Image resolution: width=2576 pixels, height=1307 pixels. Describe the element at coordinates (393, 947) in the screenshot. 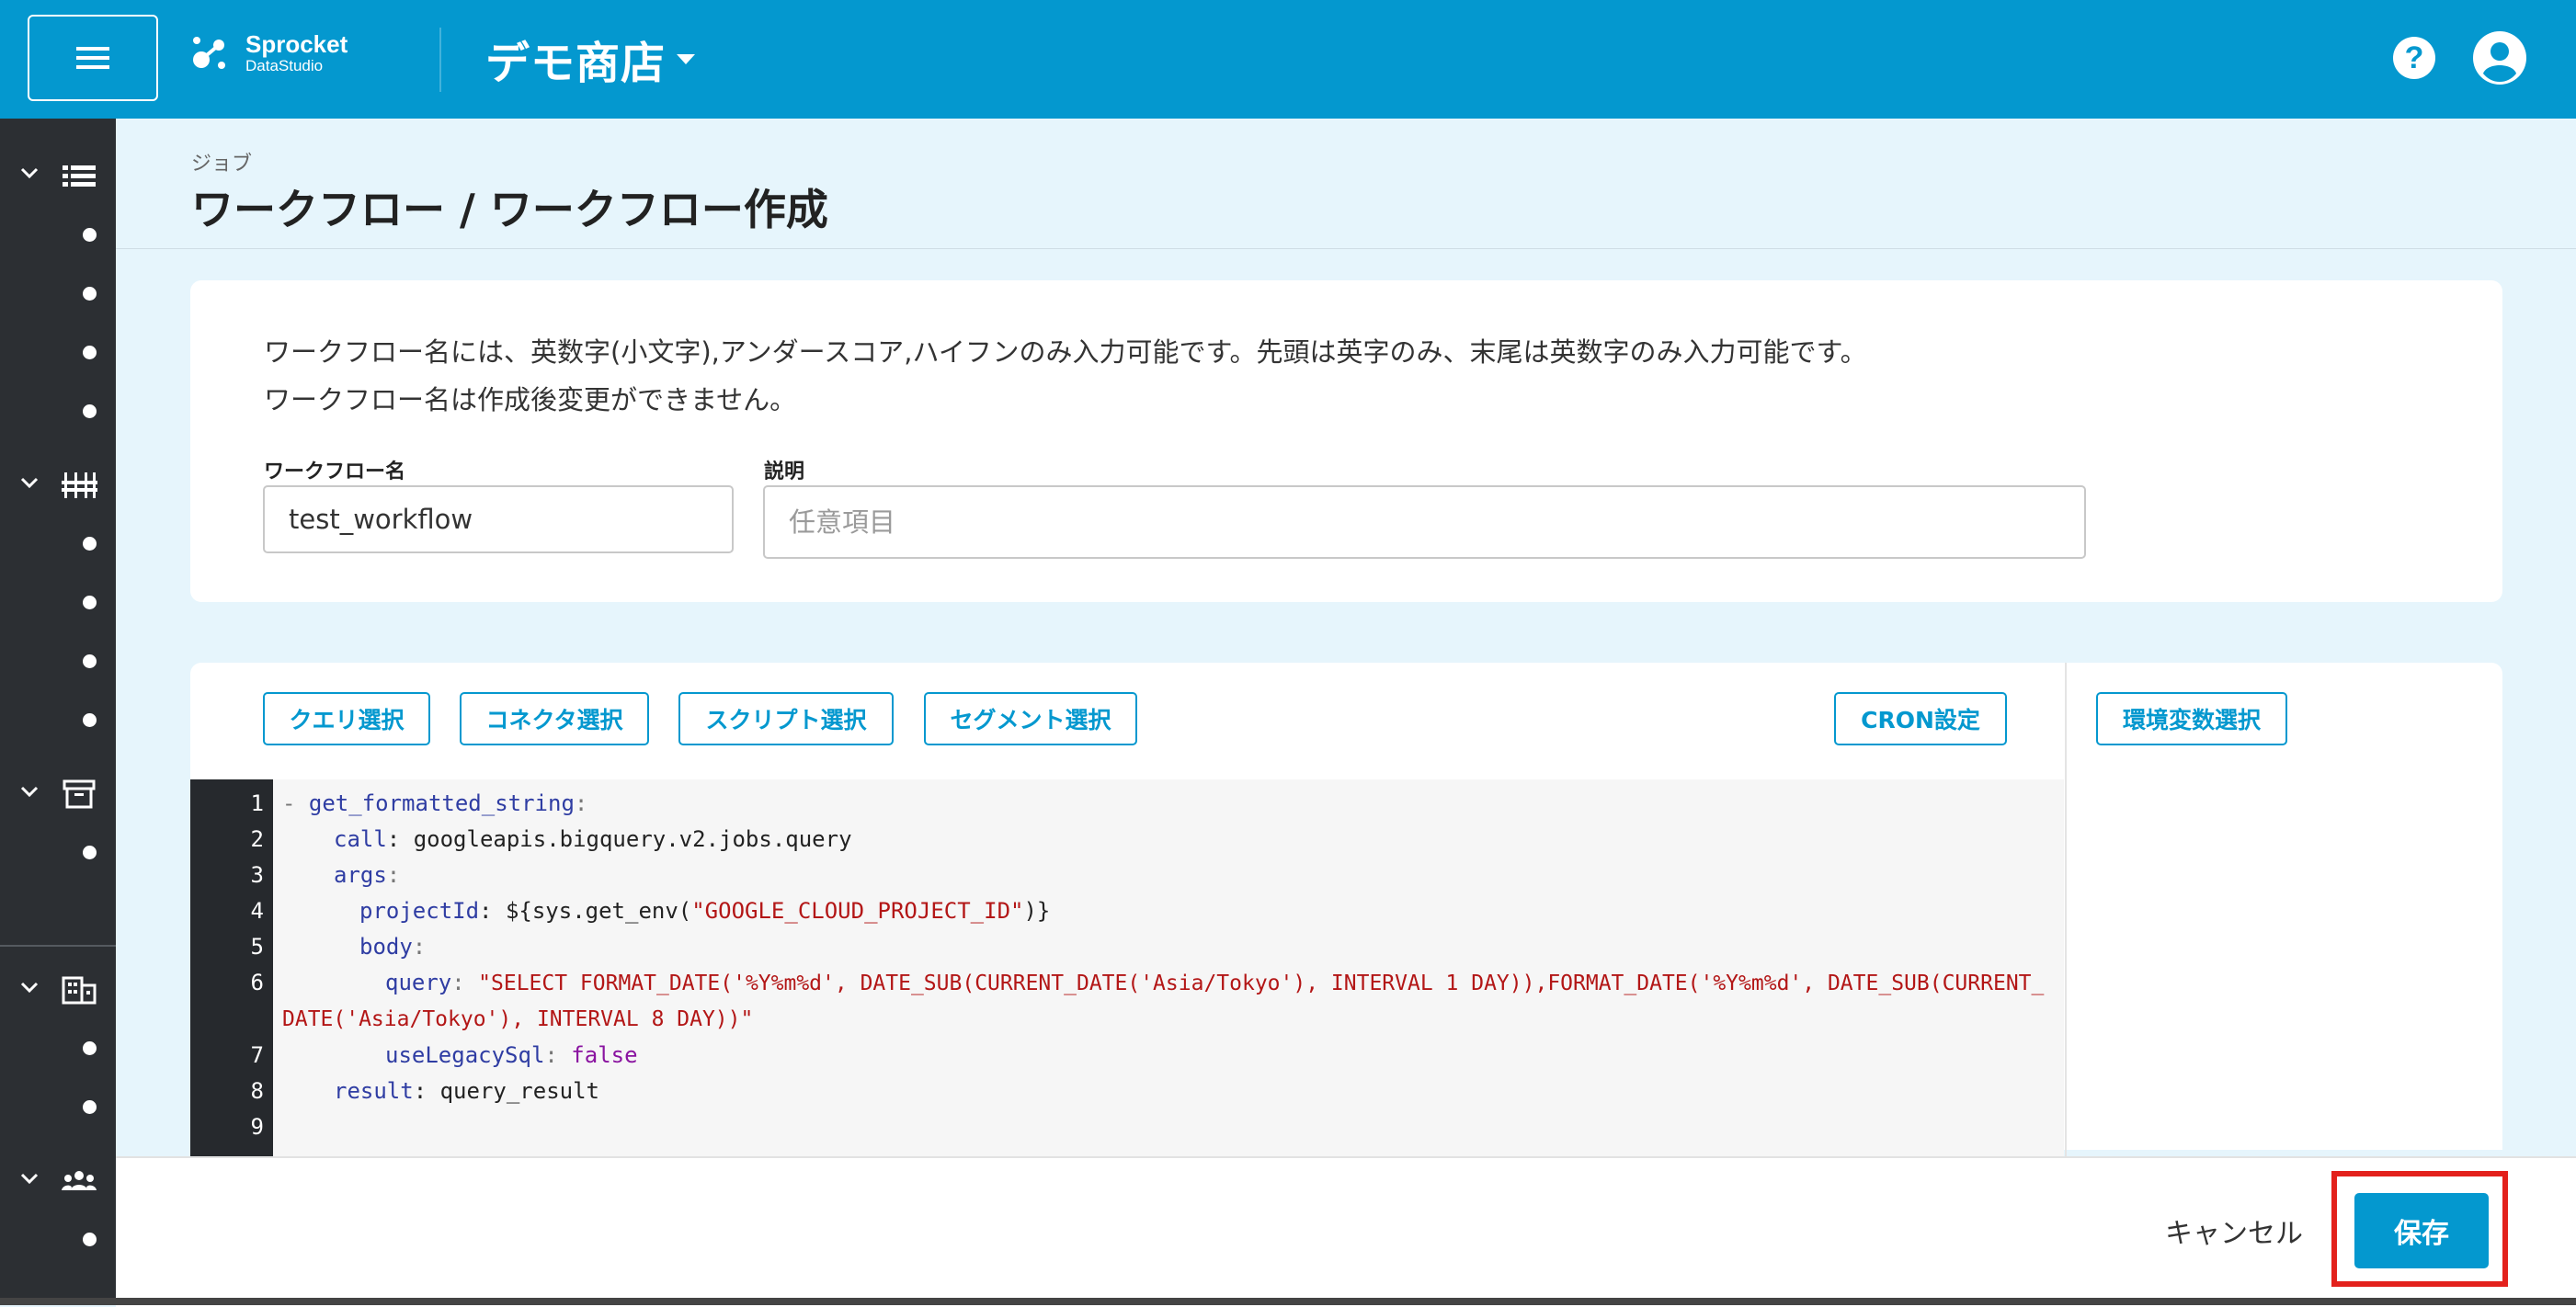

I see `code-line: body:` at that location.